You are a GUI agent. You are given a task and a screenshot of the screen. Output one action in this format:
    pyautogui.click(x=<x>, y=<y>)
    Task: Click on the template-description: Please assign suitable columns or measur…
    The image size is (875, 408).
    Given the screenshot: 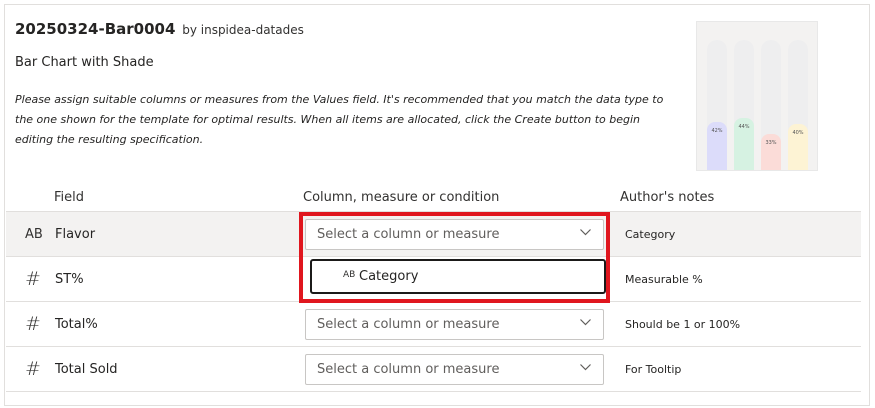 What is the action you would take?
    pyautogui.click(x=339, y=119)
    